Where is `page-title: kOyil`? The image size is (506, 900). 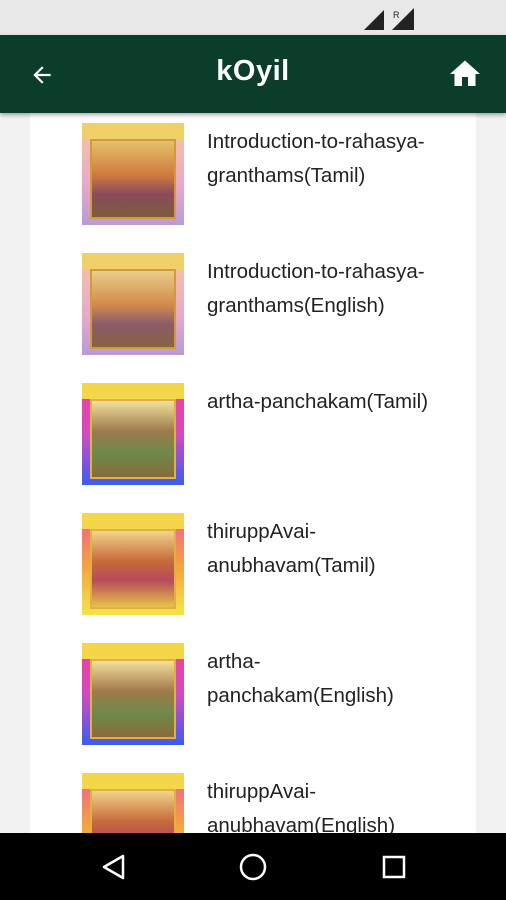 page-title: kOyil is located at coordinates (253, 71).